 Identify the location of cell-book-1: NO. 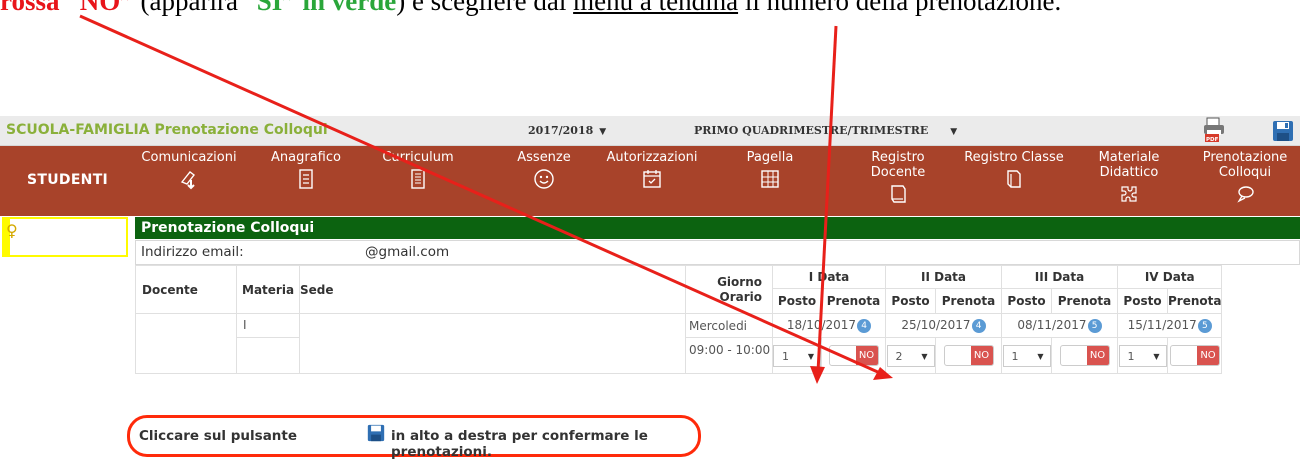
(853, 355).